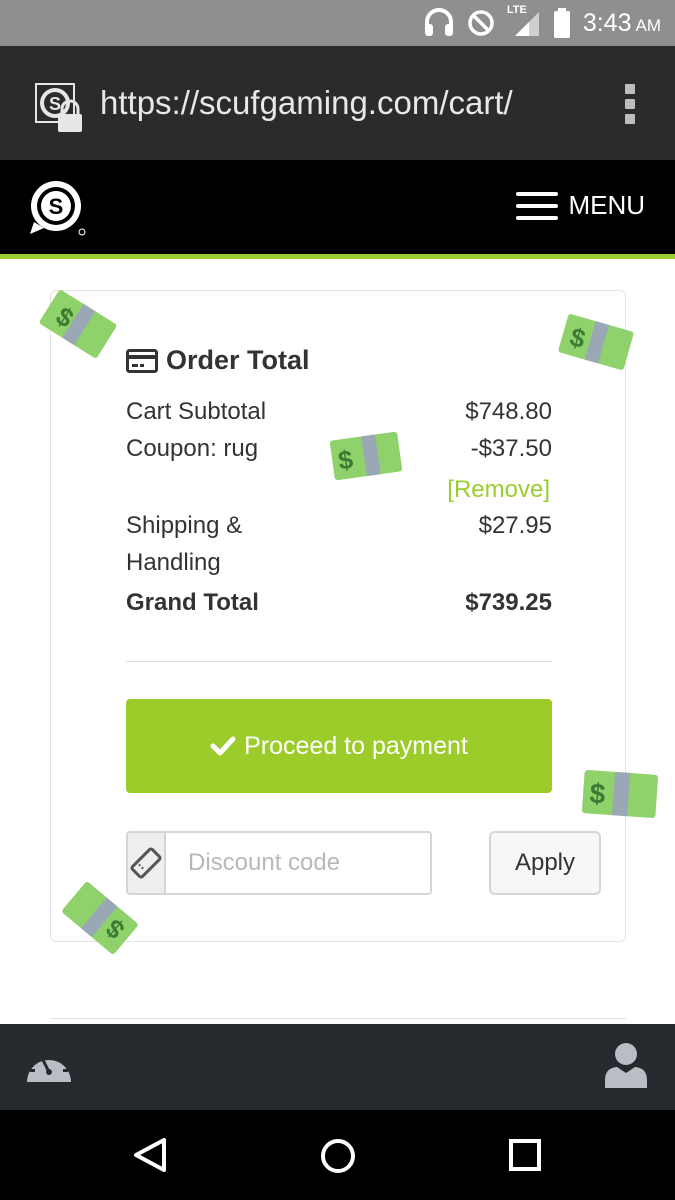 This screenshot has width=675, height=1200. What do you see at coordinates (481, 23) in the screenshot?
I see `do-not-disturb-icon` at bounding box center [481, 23].